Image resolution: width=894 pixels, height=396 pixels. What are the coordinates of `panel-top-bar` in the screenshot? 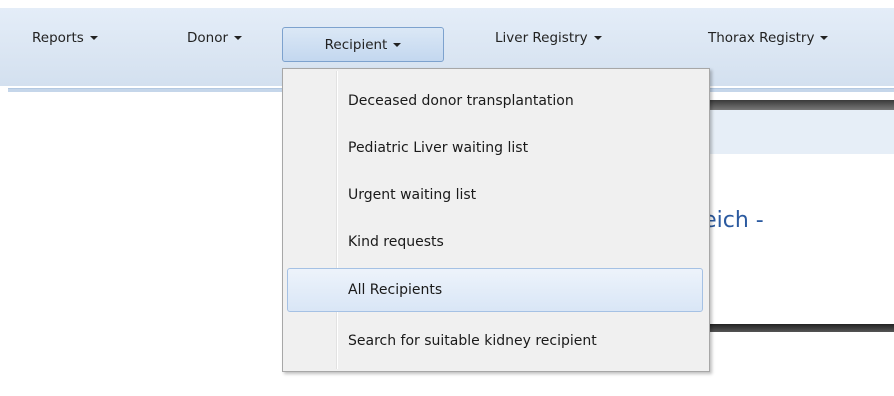 It's located at (800, 105).